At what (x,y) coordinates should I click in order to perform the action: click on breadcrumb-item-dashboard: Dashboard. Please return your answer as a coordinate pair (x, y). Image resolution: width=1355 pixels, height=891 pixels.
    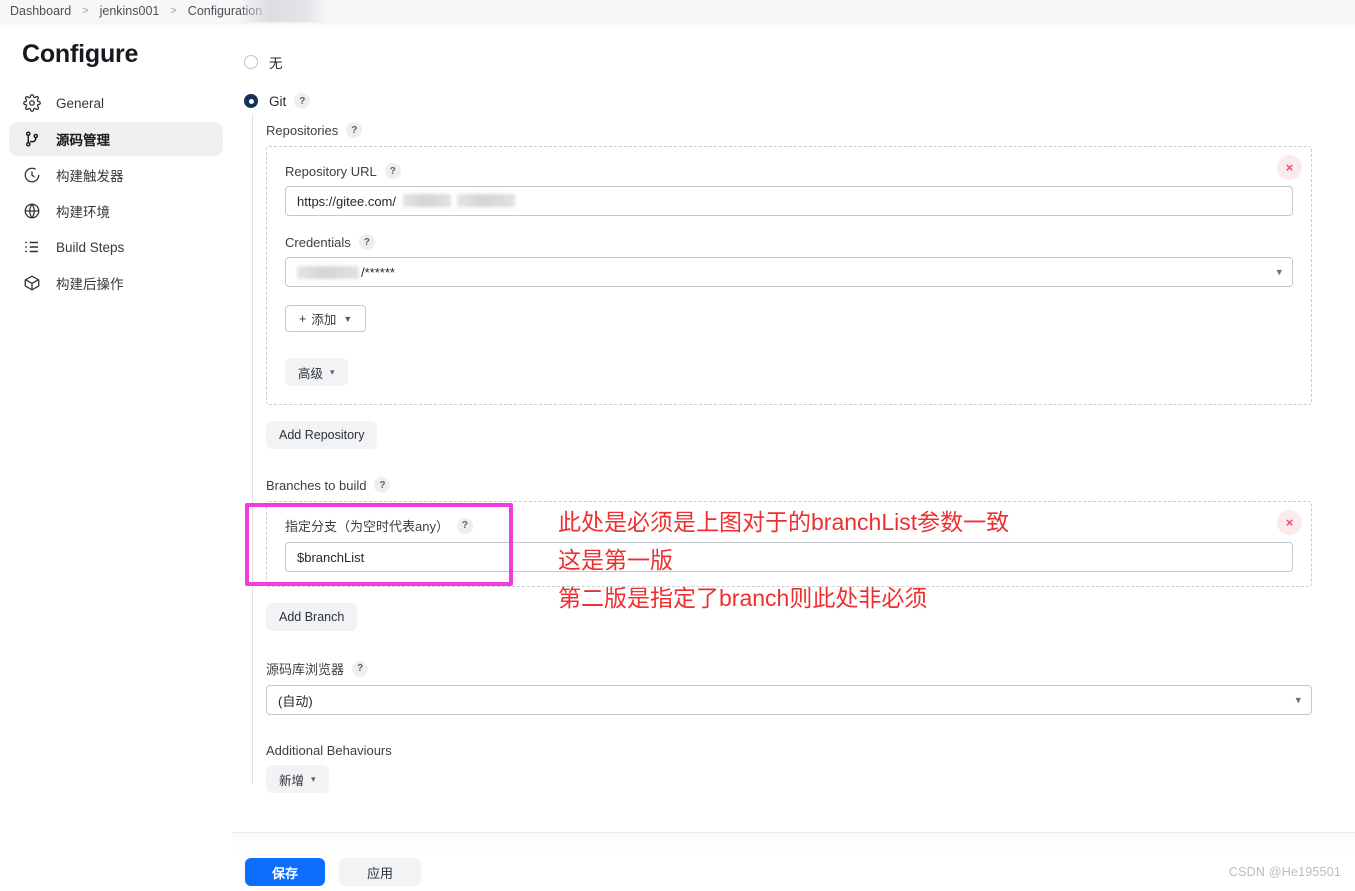
    Looking at the image, I should click on (40, 11).